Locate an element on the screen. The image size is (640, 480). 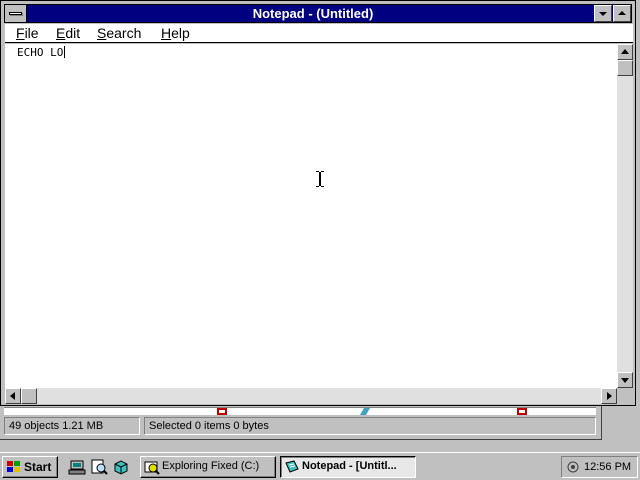
document-text: ECHO LO is located at coordinates (40, 52).